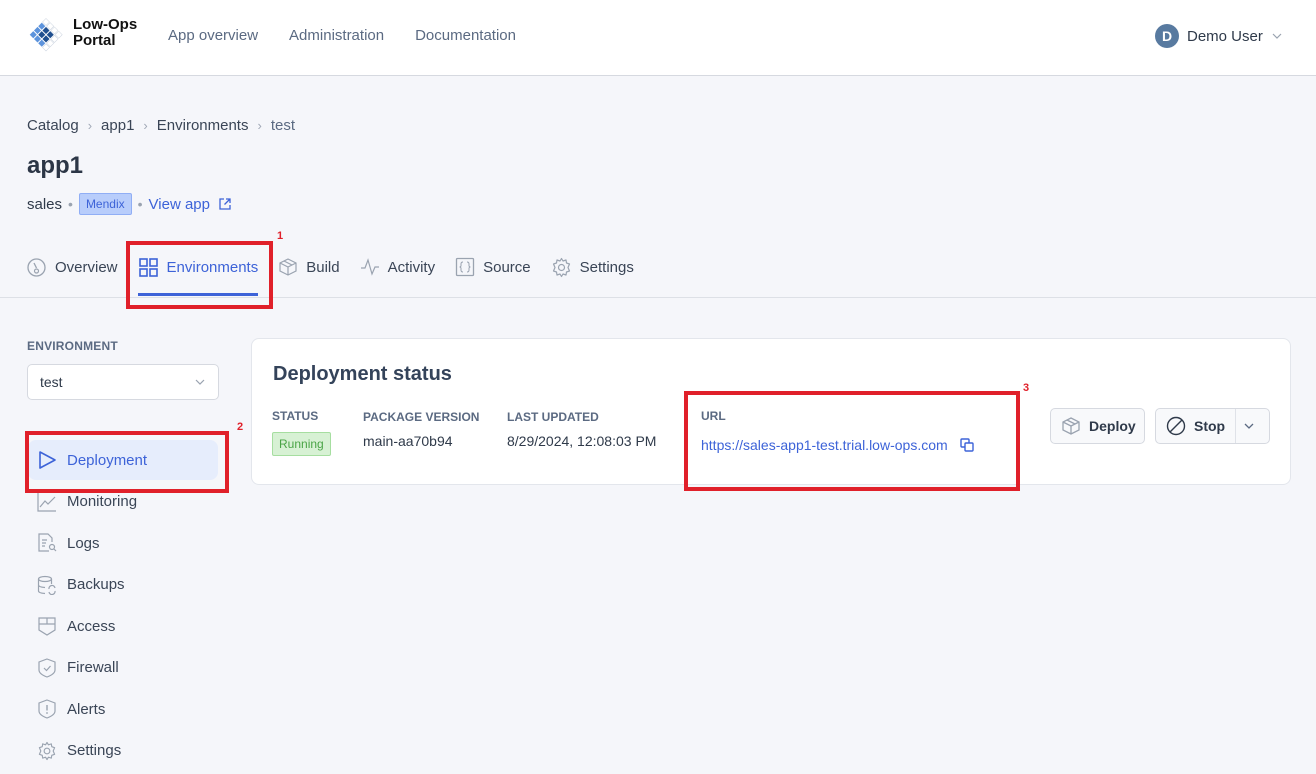 The width and height of the screenshot is (1316, 774). What do you see at coordinates (47, 460) in the screenshot?
I see `play-icon` at bounding box center [47, 460].